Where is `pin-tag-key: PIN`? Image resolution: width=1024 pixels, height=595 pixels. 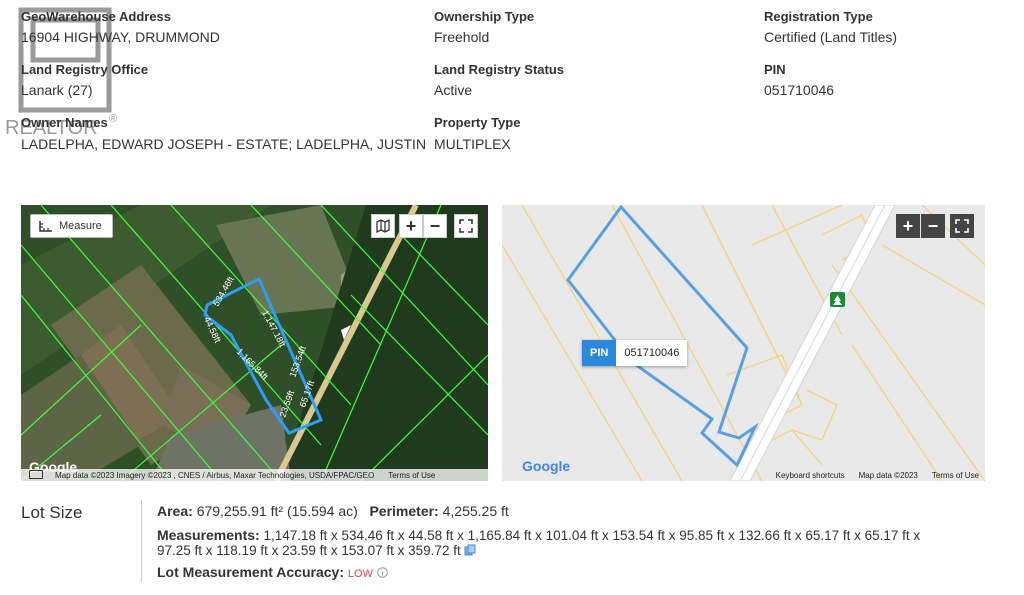
pin-tag-key: PIN is located at coordinates (599, 353).